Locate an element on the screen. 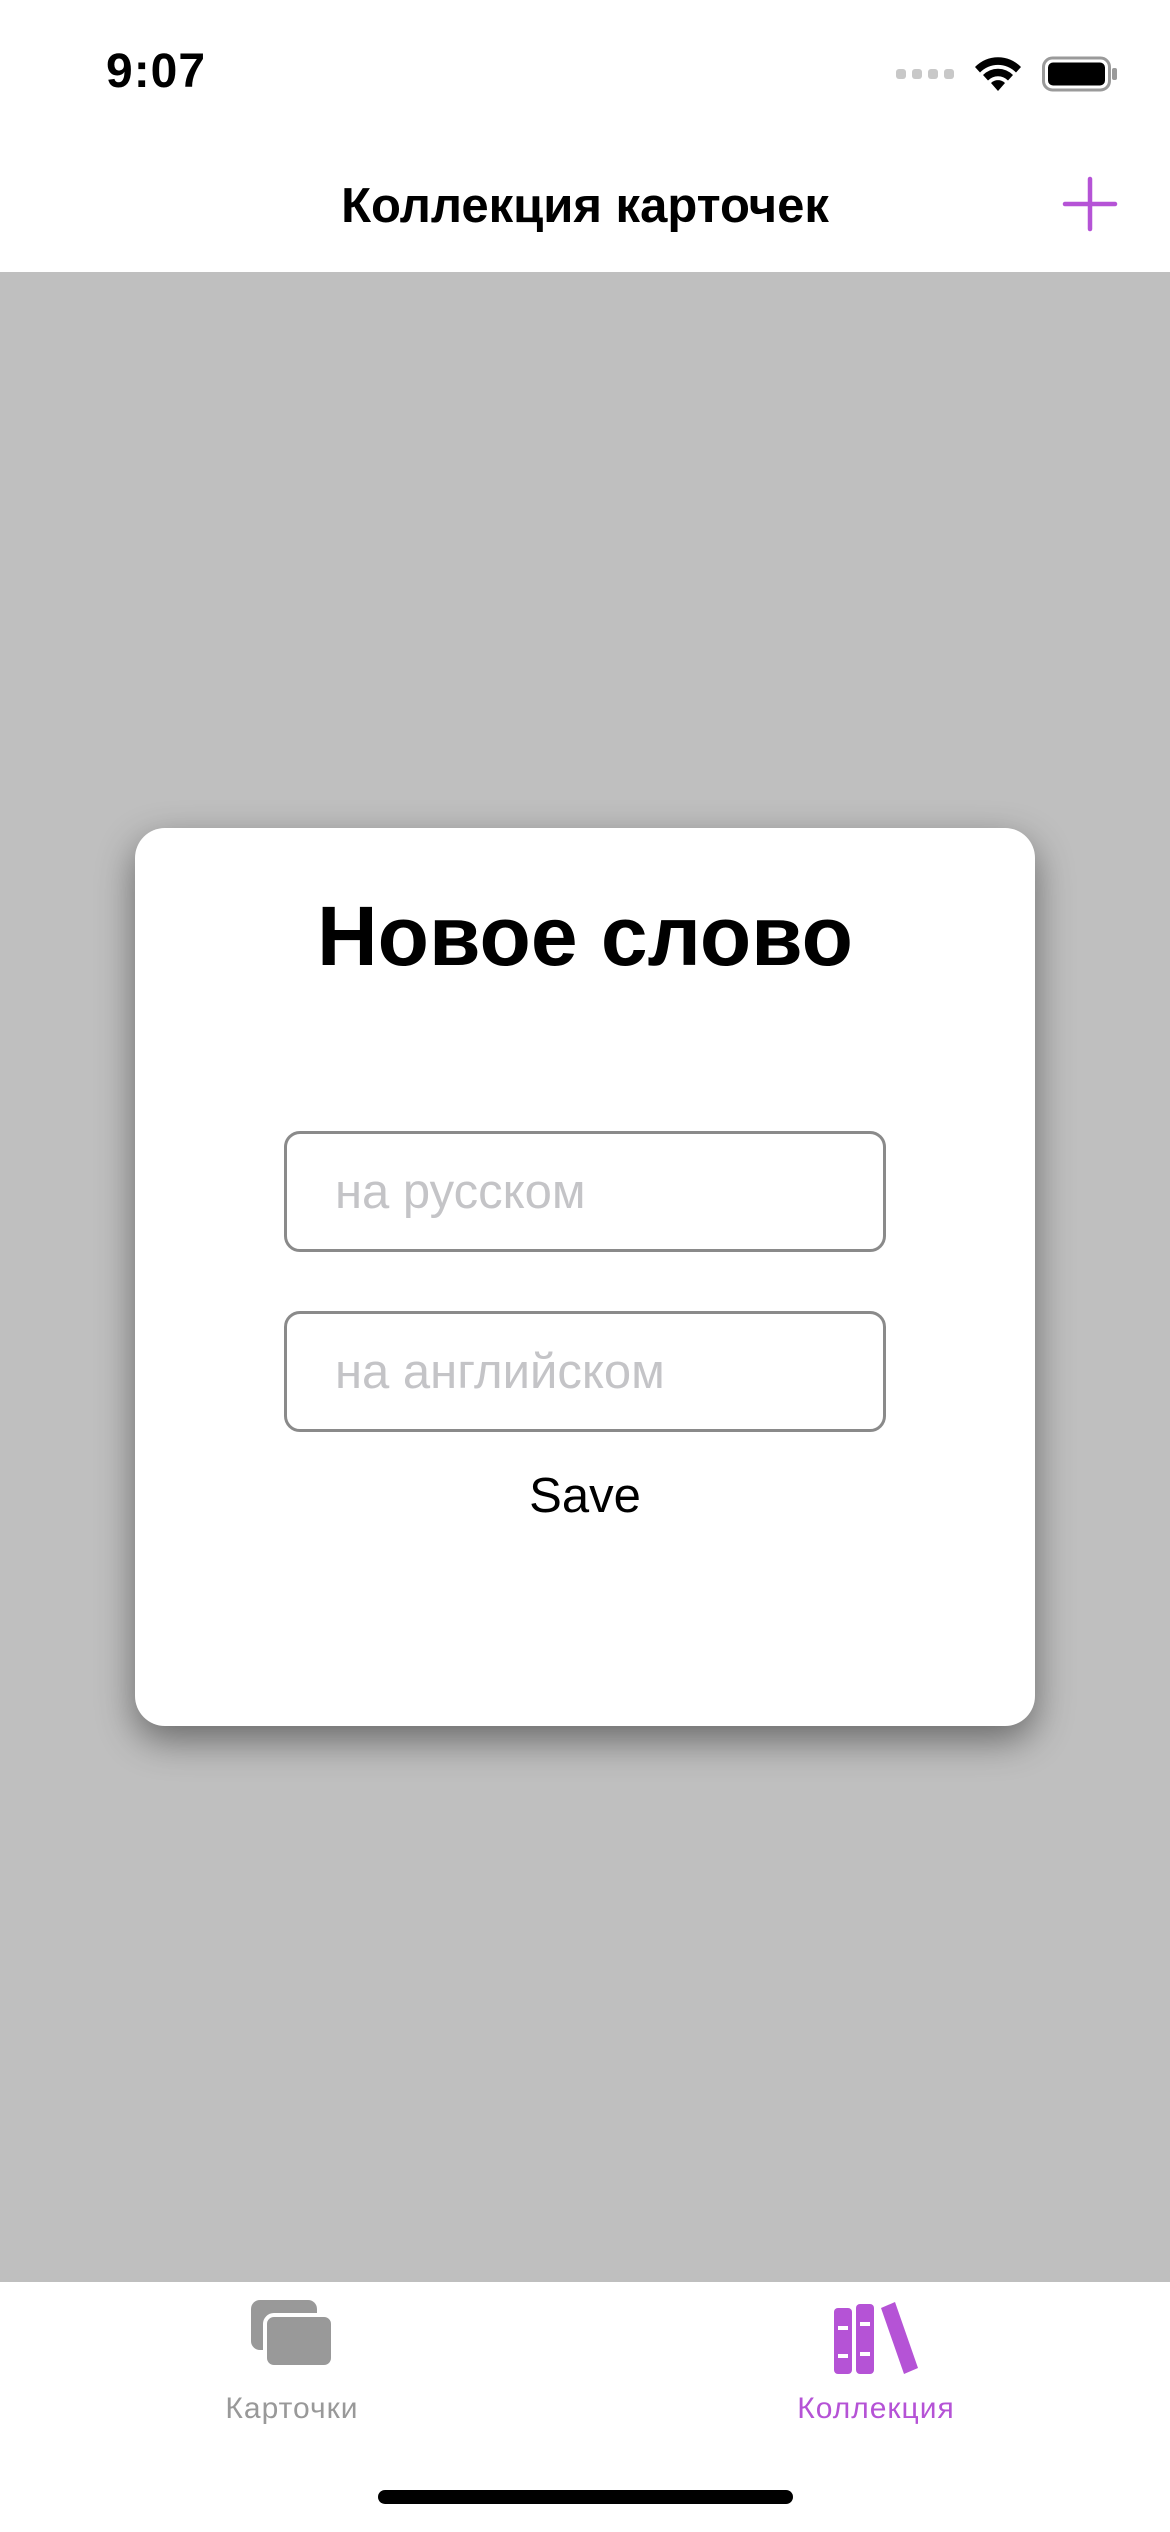  plus-icon is located at coordinates (1090, 204).